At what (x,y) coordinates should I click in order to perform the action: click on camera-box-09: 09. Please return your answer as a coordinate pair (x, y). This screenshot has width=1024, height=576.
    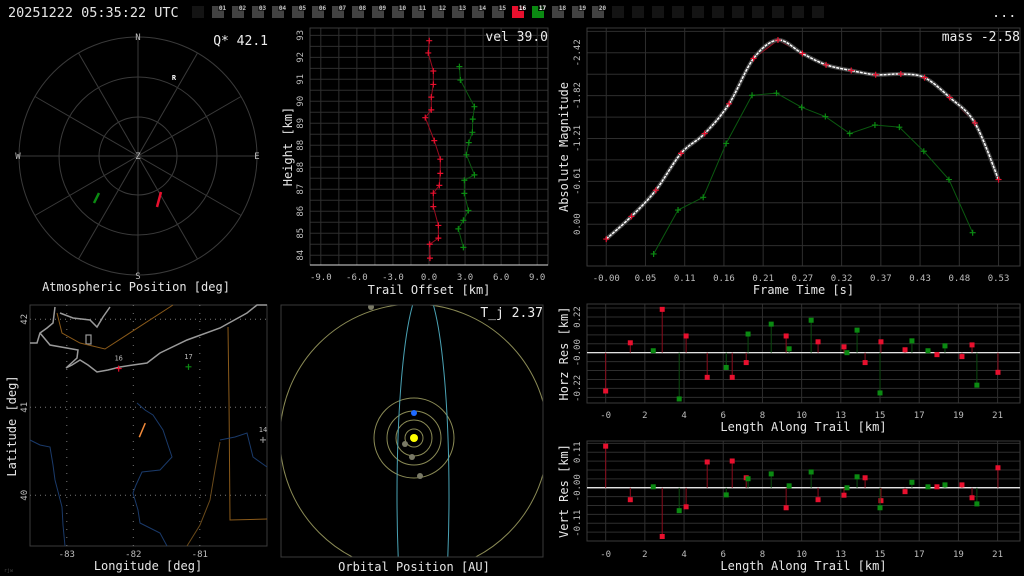
    Looking at the image, I should click on (379, 11).